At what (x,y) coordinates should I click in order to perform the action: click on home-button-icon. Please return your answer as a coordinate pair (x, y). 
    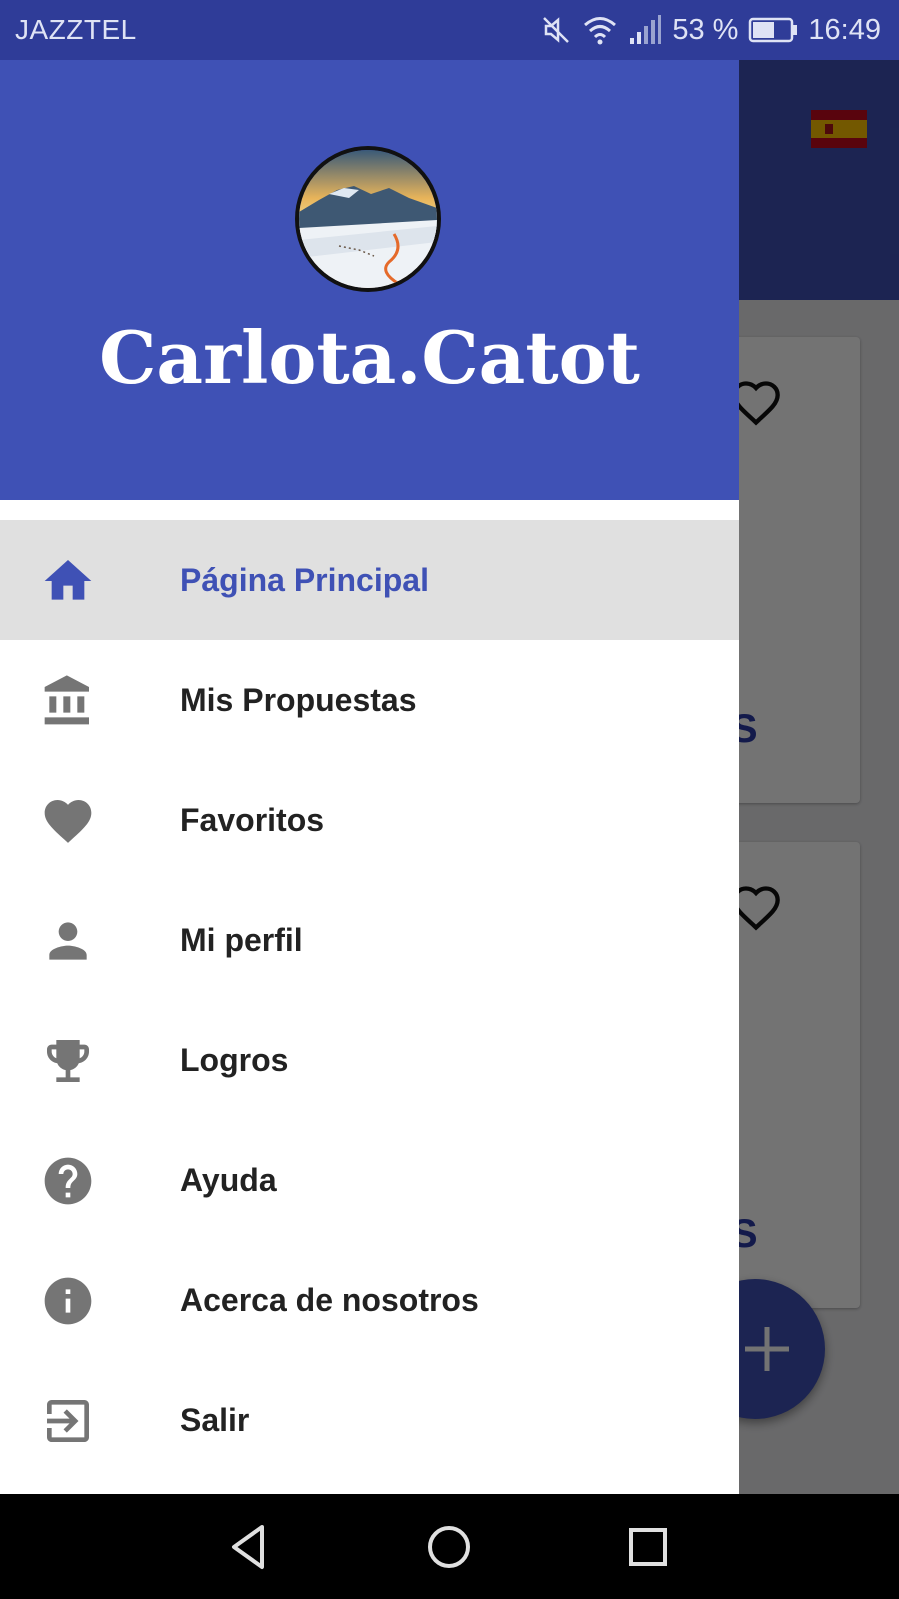
    Looking at the image, I should click on (449, 1547).